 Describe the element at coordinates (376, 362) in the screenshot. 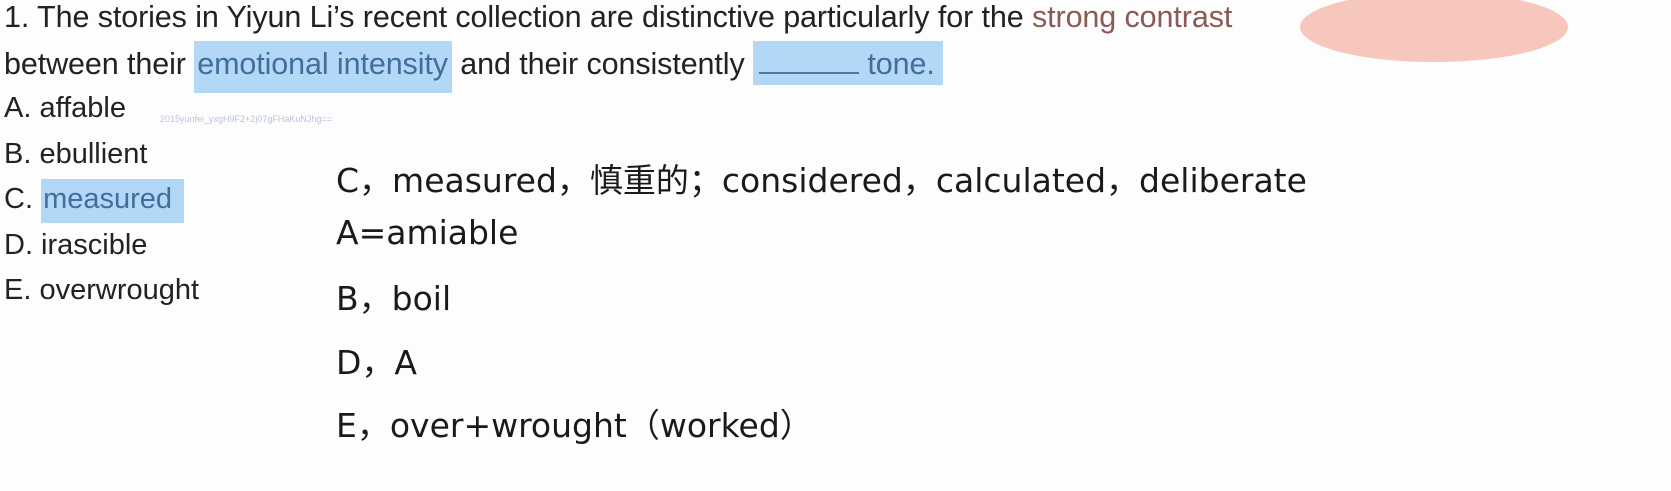

I see `note-d: D，A` at that location.